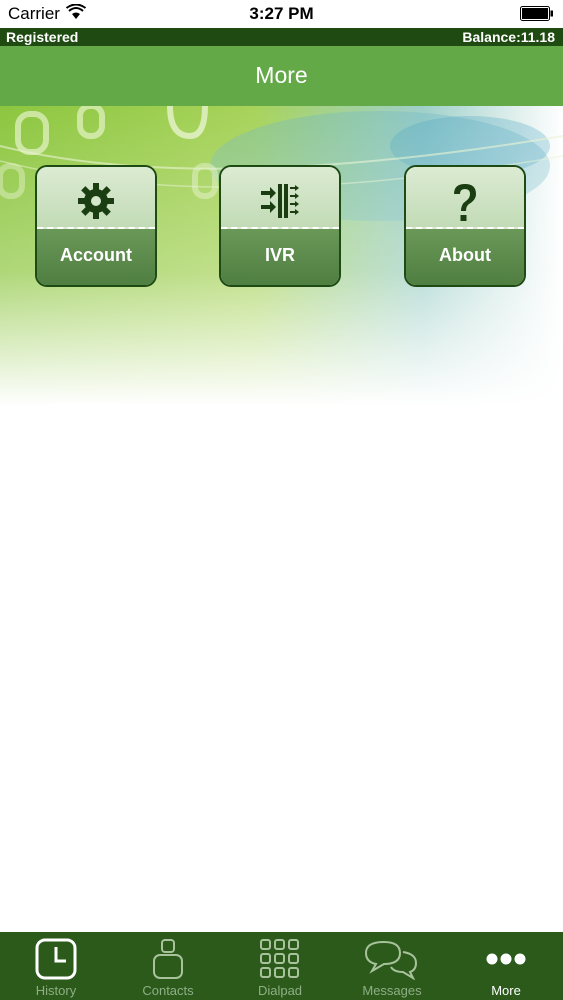 Image resolution: width=563 pixels, height=1000 pixels. I want to click on clock-icon, so click(56, 961).